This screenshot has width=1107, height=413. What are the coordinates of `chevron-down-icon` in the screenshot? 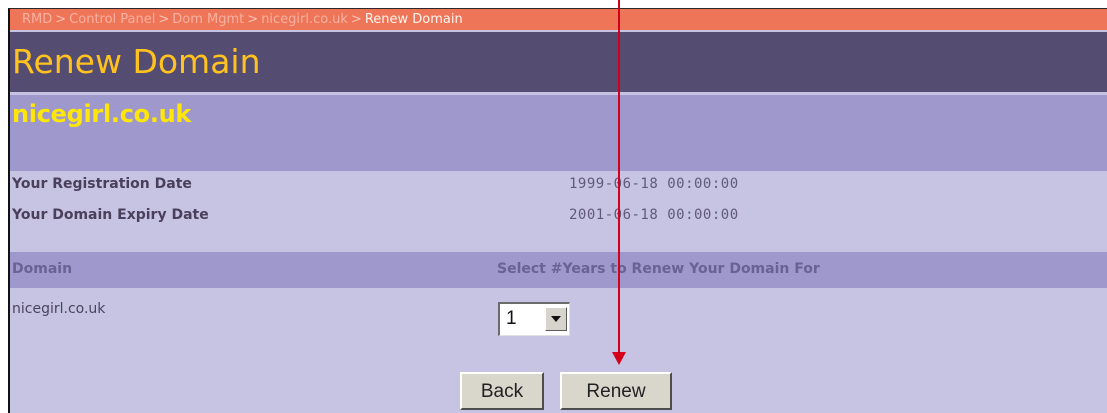 It's located at (556, 319).